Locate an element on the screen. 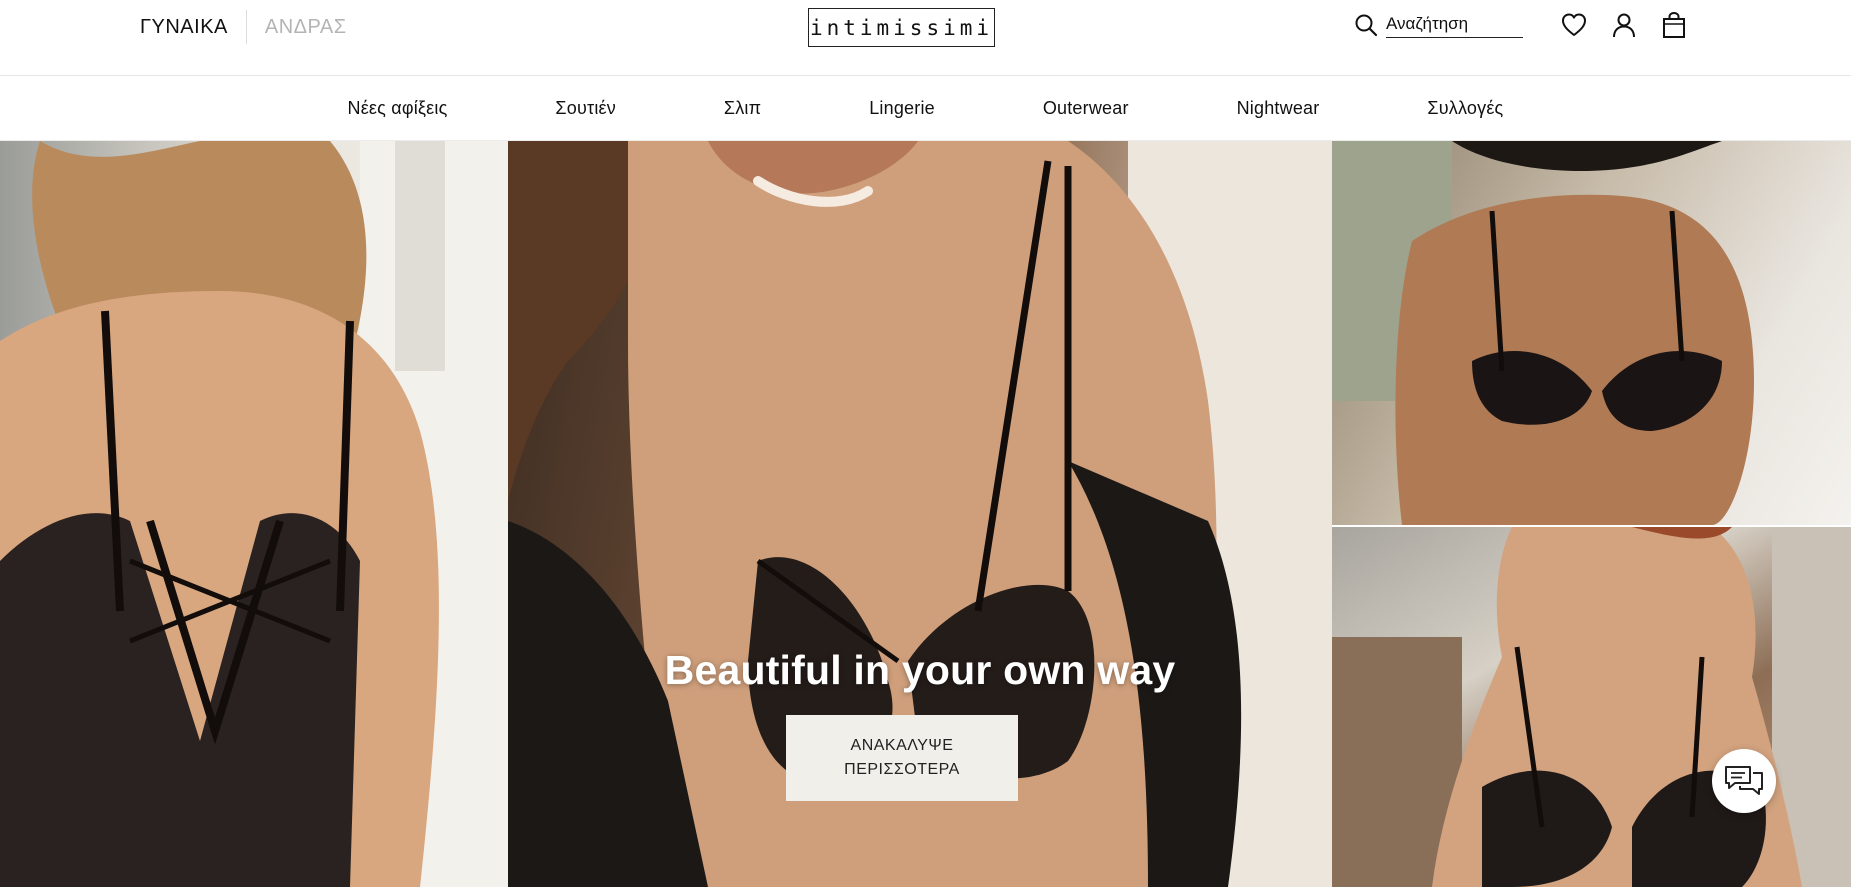 The height and width of the screenshot is (887, 1851). search-box is located at coordinates (1438, 25).